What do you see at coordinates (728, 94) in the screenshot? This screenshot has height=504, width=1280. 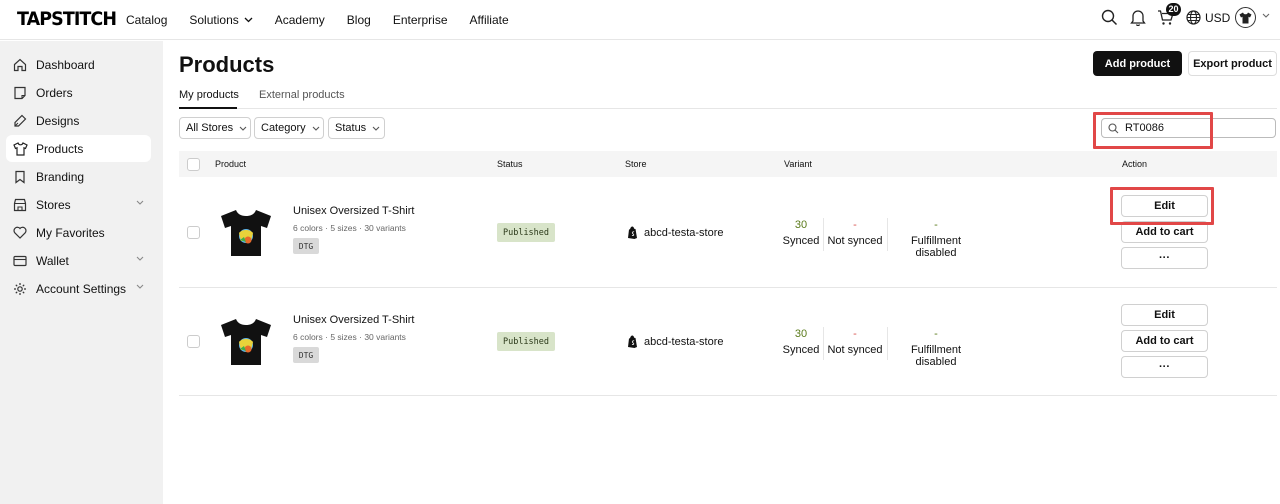 I see `product-tabs: My products External products` at bounding box center [728, 94].